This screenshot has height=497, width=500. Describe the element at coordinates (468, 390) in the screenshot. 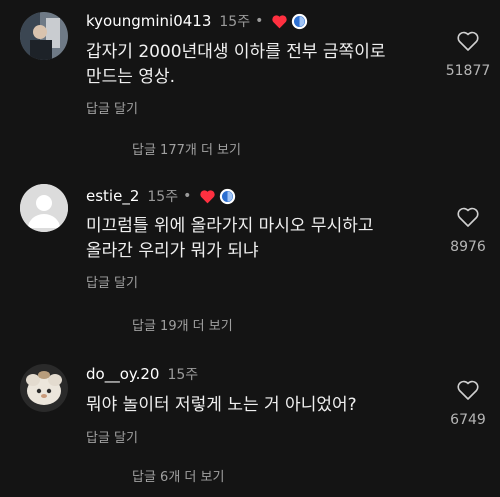

I see `heart-outline-icon` at that location.